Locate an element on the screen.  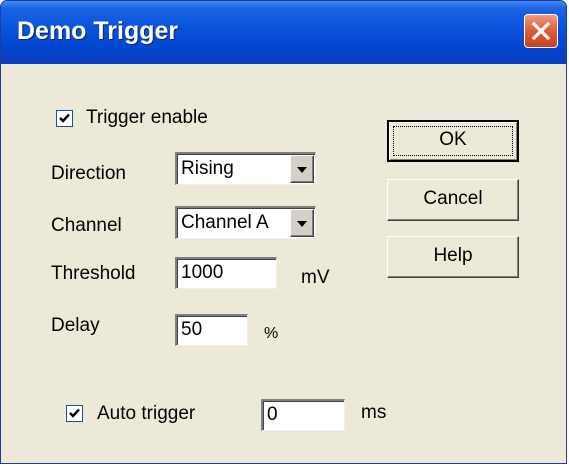
delay-input: 50 is located at coordinates (211, 330).